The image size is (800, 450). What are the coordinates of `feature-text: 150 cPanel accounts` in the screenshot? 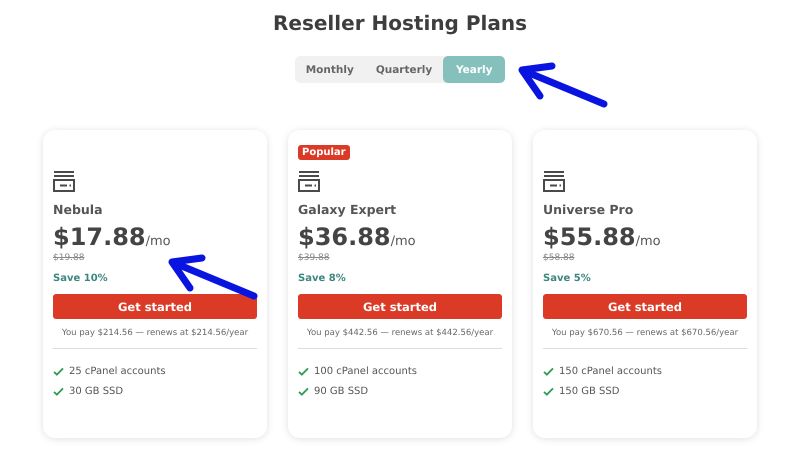 It's located at (610, 371).